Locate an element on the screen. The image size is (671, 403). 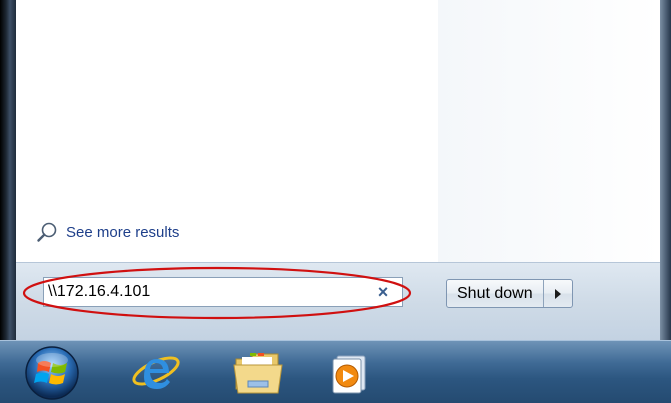
shutdown-button: Shut down is located at coordinates (495, 293).